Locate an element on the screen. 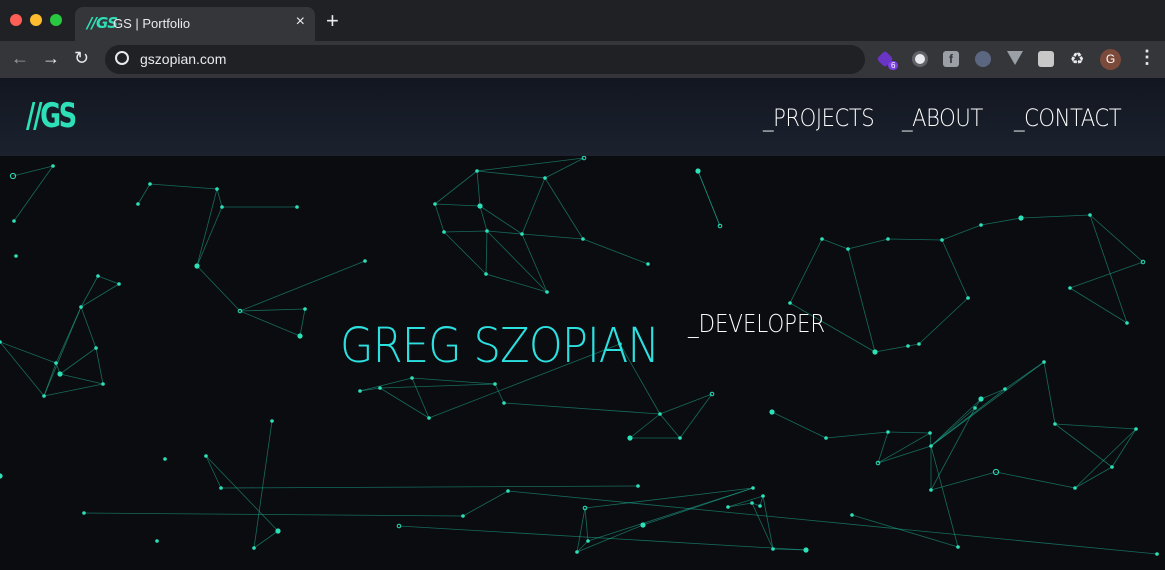  maximize-window-button is located at coordinates (56, 20).